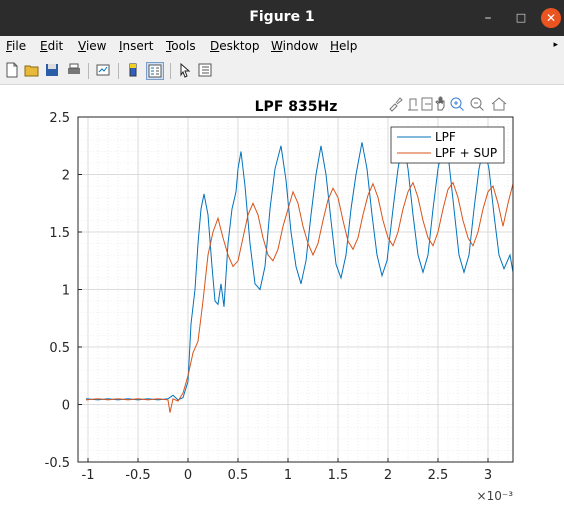  Describe the element at coordinates (103, 70) in the screenshot. I see `link-plot-icon` at that location.